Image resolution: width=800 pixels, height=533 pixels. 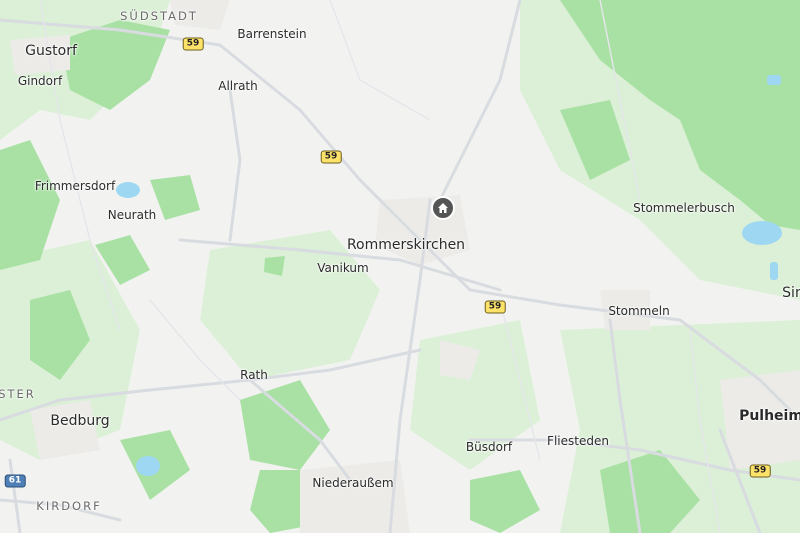 I want to click on place-label-neurath: Neurath, so click(x=132, y=215).